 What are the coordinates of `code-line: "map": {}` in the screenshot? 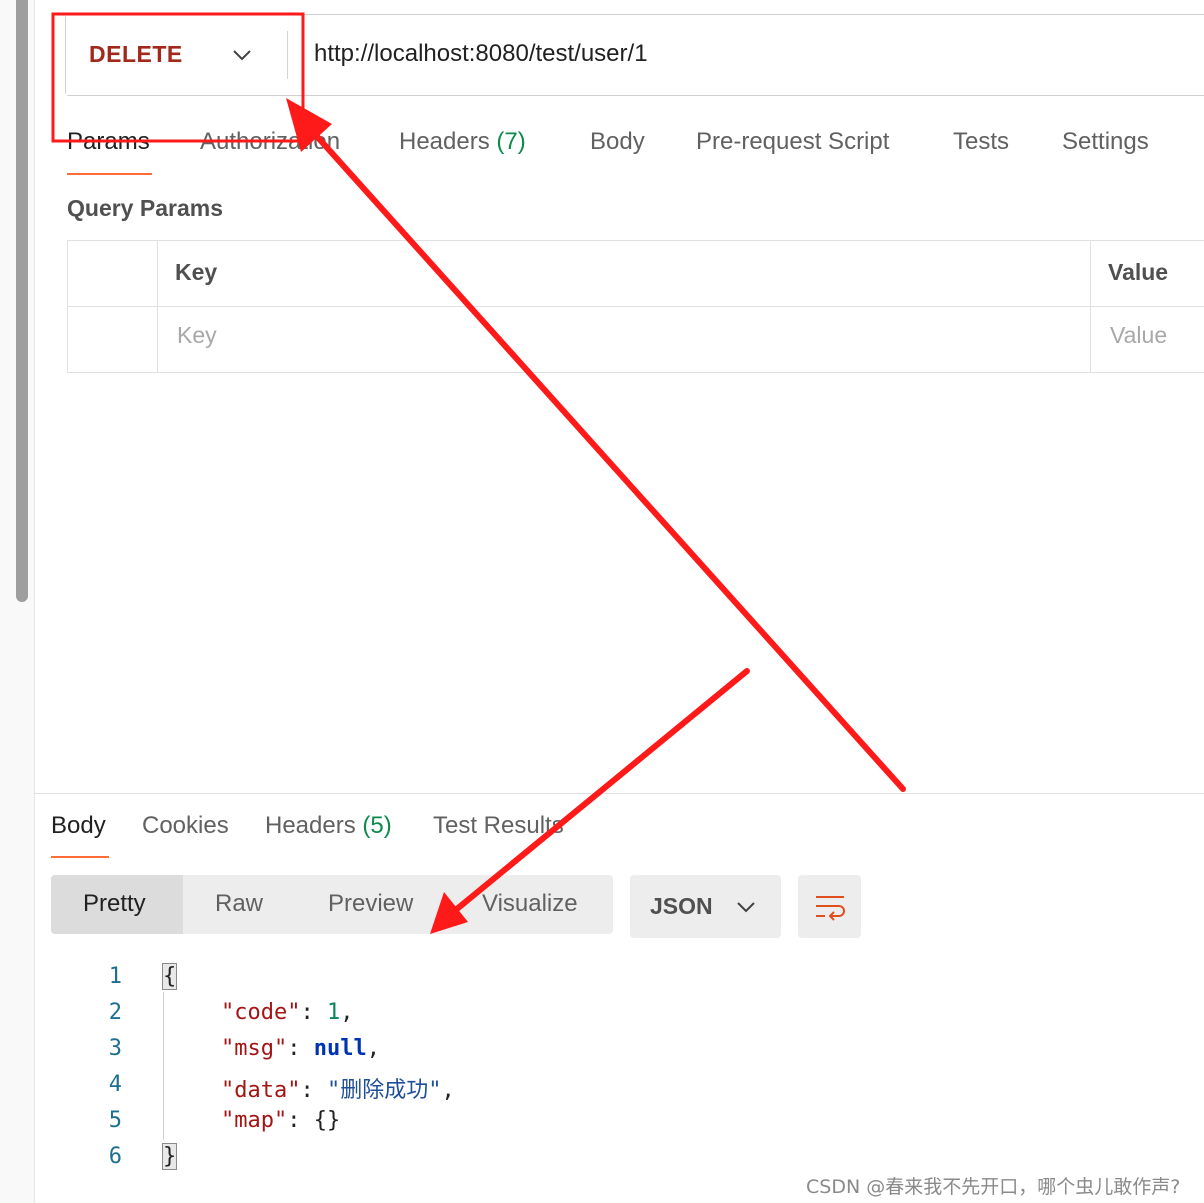 It's located at (280, 1120).